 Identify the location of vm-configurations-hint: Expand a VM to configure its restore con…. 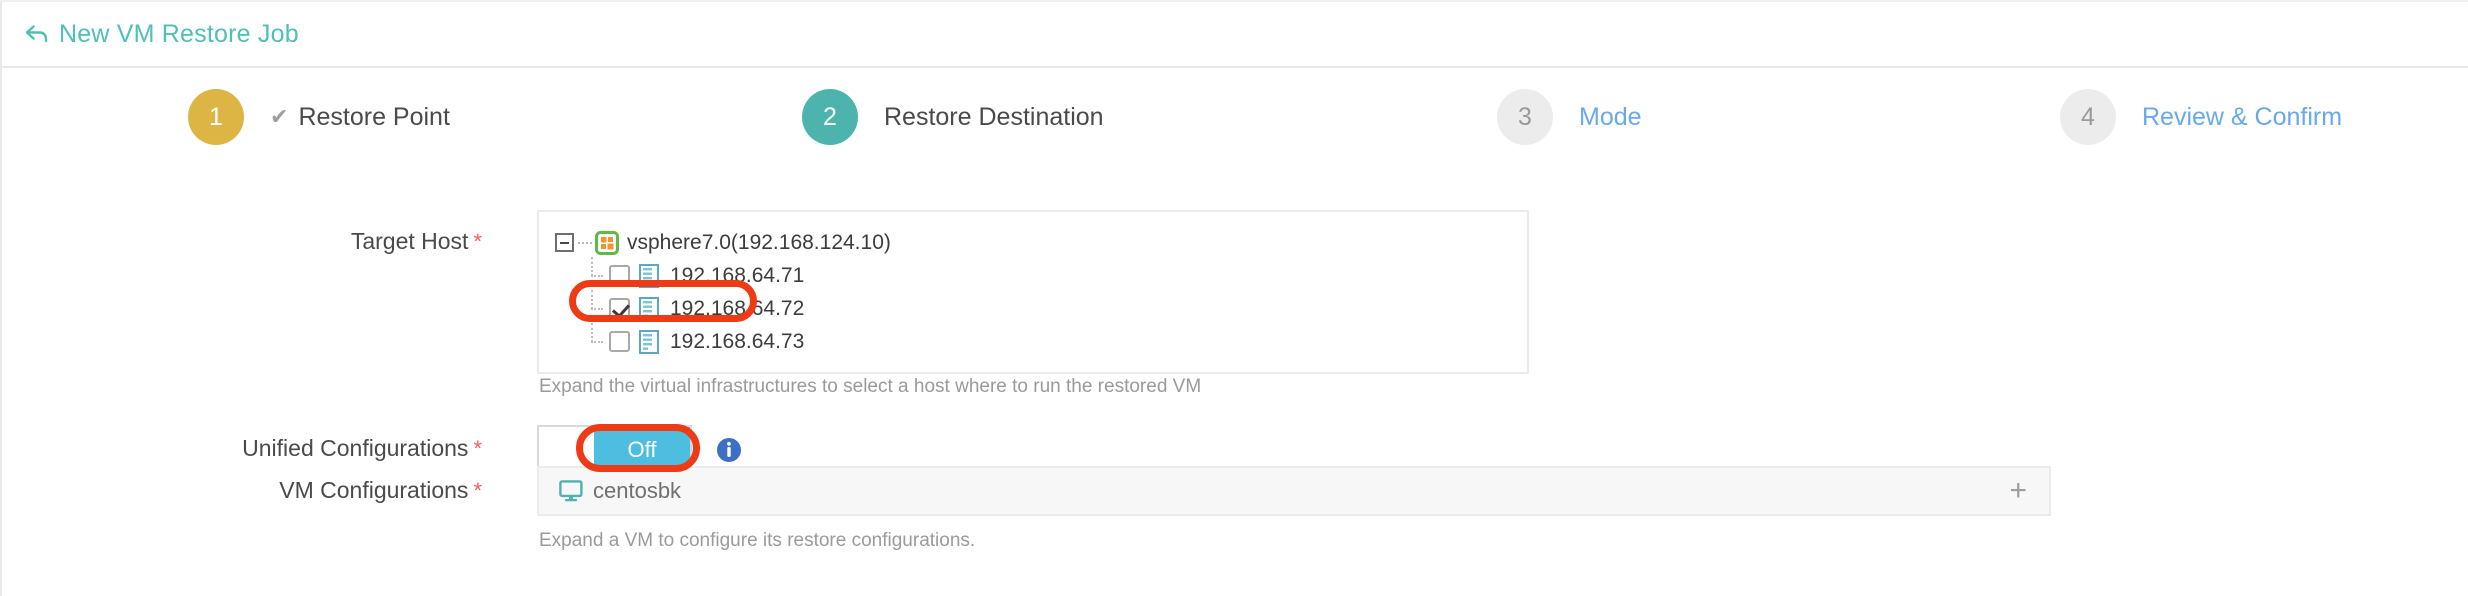
(757, 540).